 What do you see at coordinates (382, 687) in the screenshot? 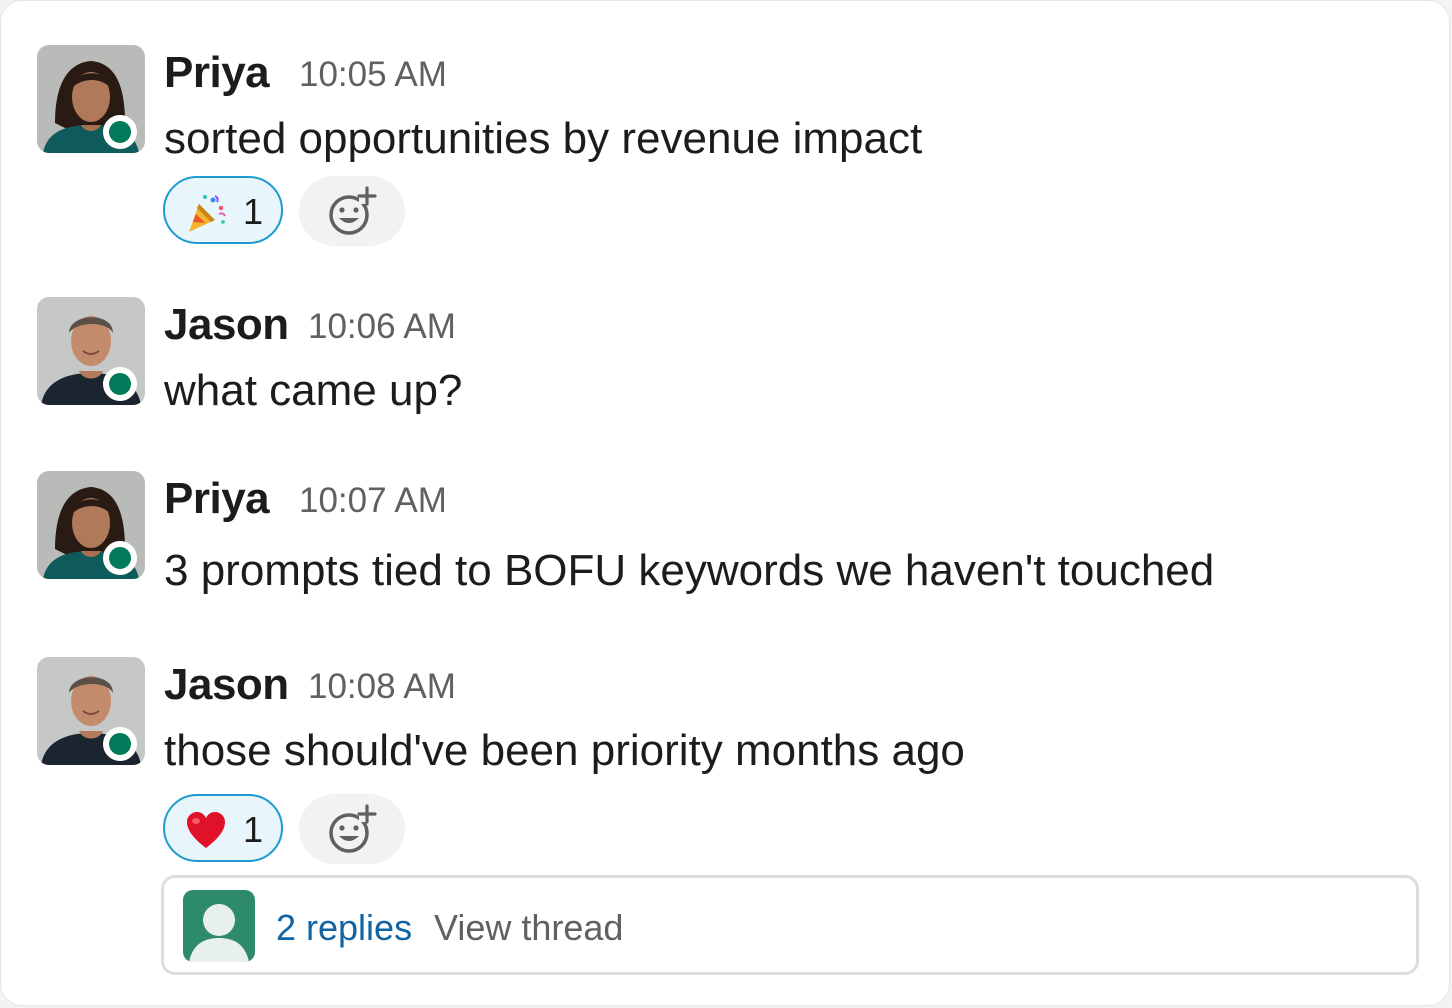
I see `timestamp: 10:08 AM` at bounding box center [382, 687].